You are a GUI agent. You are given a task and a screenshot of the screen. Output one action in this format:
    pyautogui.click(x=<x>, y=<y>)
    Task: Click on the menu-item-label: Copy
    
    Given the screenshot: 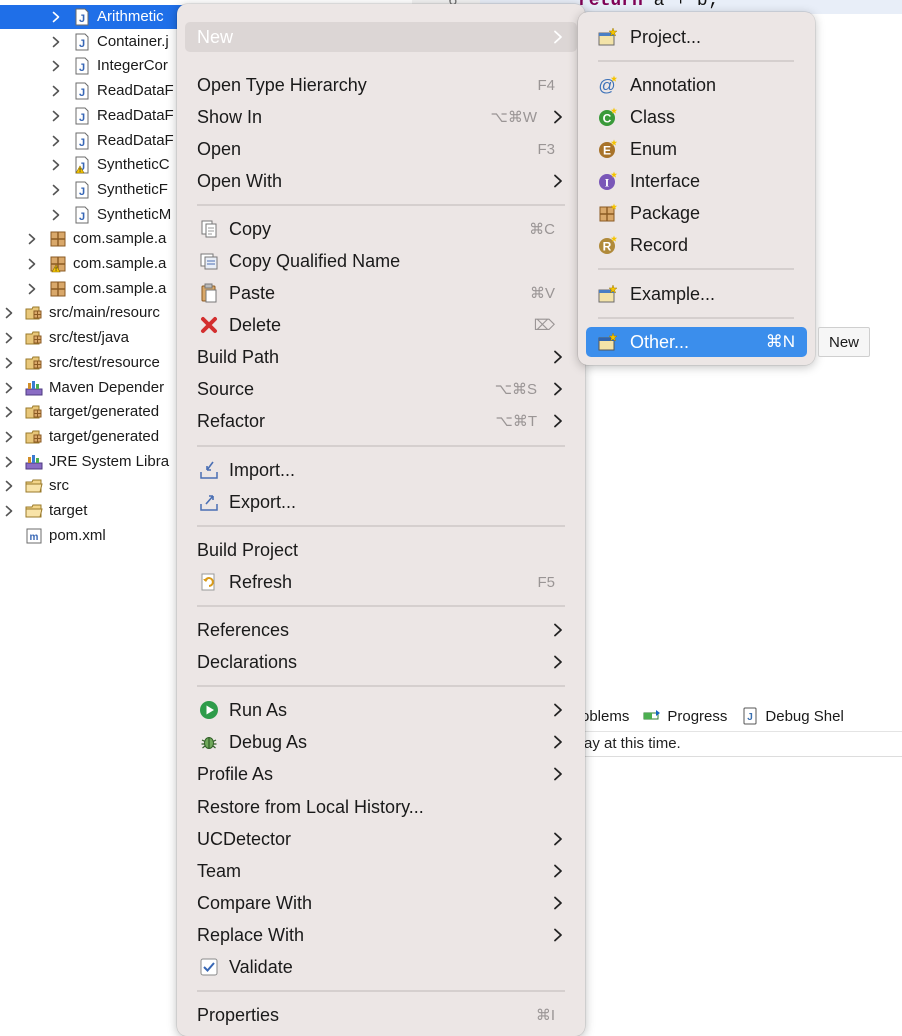 What is the action you would take?
    pyautogui.click(x=250, y=228)
    